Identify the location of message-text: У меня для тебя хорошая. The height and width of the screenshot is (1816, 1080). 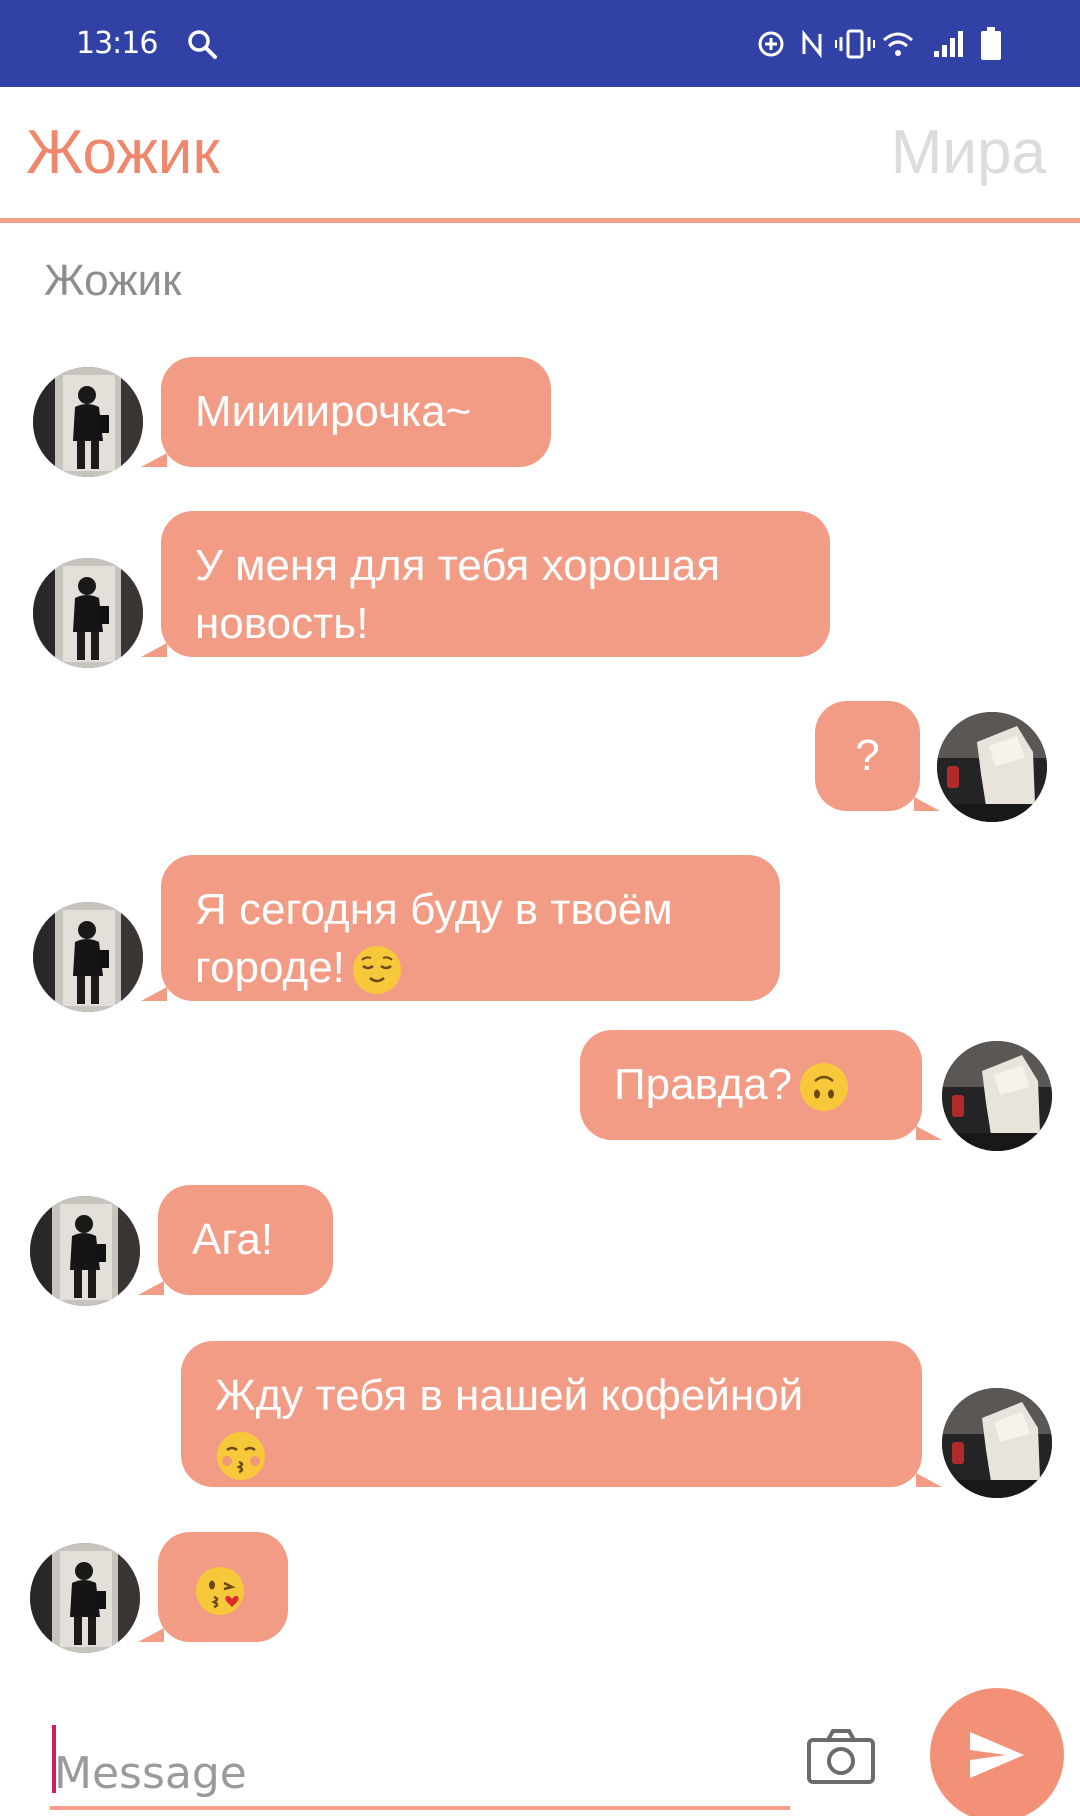
(458, 565).